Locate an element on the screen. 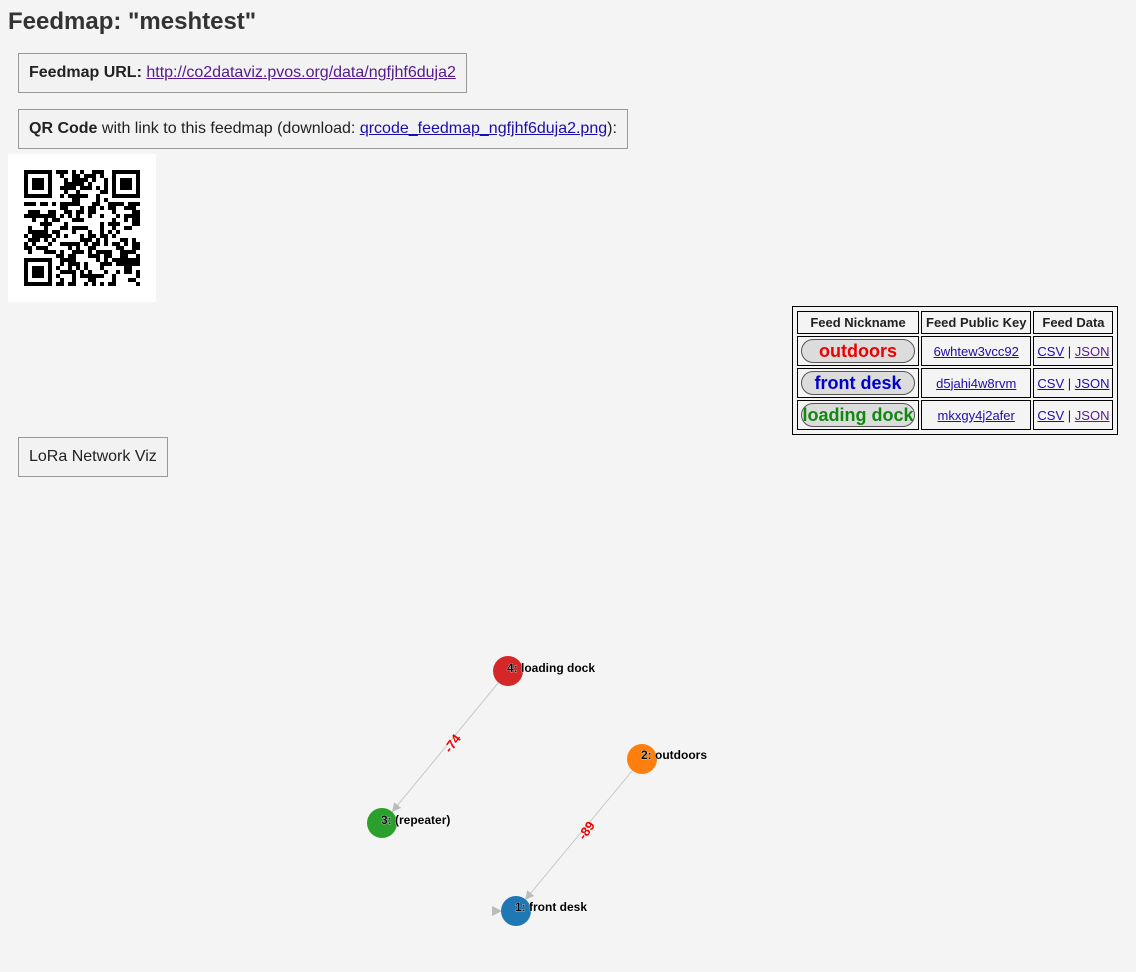 Image resolution: width=1136 pixels, height=972 pixels. network-node: 1: front desk is located at coordinates (544, 911).